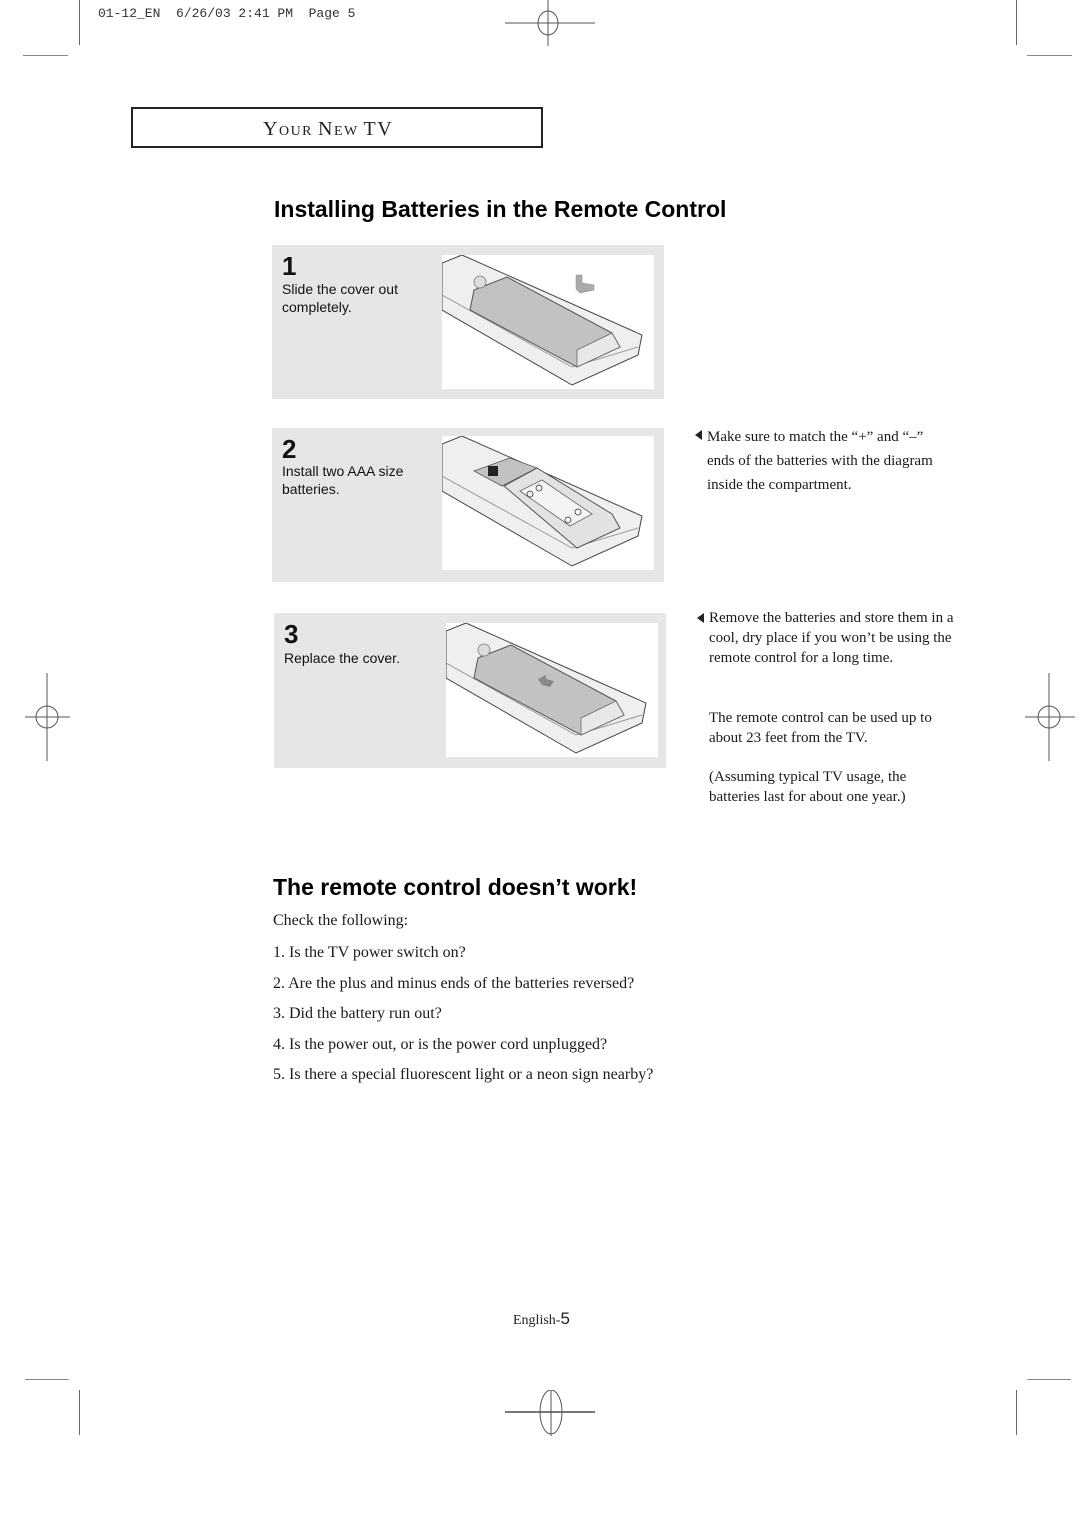  What do you see at coordinates (343, 480) in the screenshot?
I see `step-text: Install two AAA size batteries.` at bounding box center [343, 480].